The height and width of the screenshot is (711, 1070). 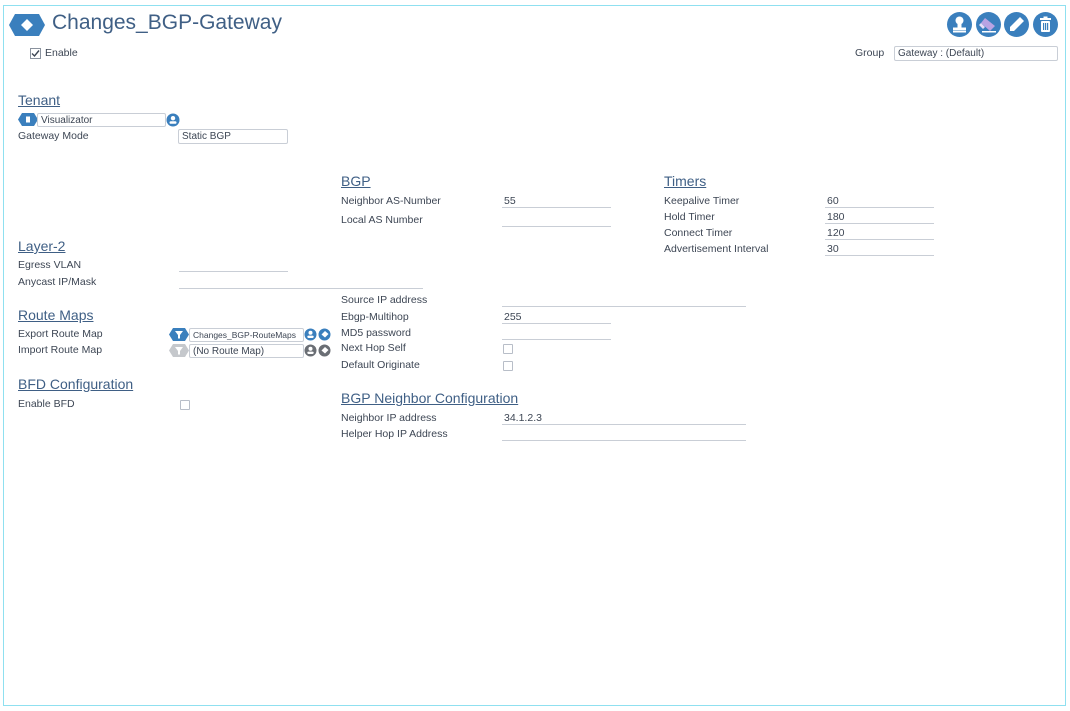 I want to click on hold-timer-input: 180, so click(x=836, y=217).